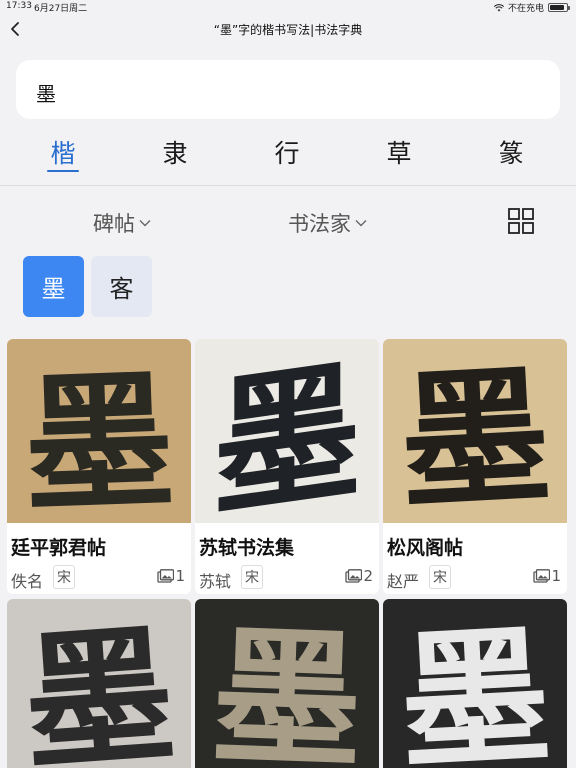 The width and height of the screenshot is (576, 768). I want to click on work-author: 苏轼, so click(215, 581).